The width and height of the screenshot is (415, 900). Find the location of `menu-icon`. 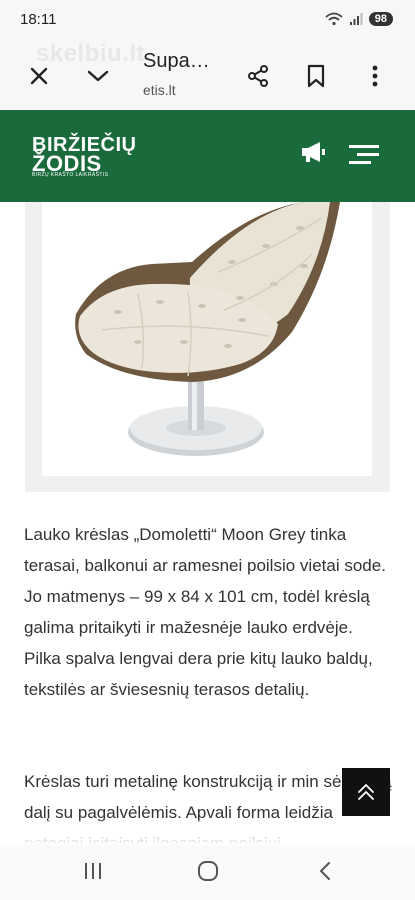

menu-icon is located at coordinates (364, 155).